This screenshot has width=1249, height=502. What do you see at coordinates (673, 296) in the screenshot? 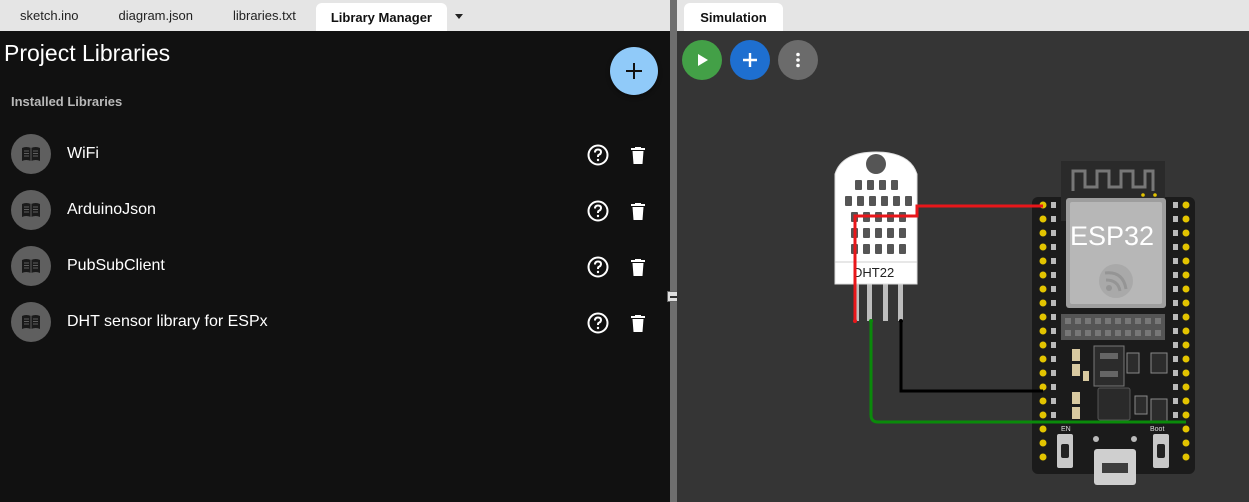
I see `minus-icon` at bounding box center [673, 296].